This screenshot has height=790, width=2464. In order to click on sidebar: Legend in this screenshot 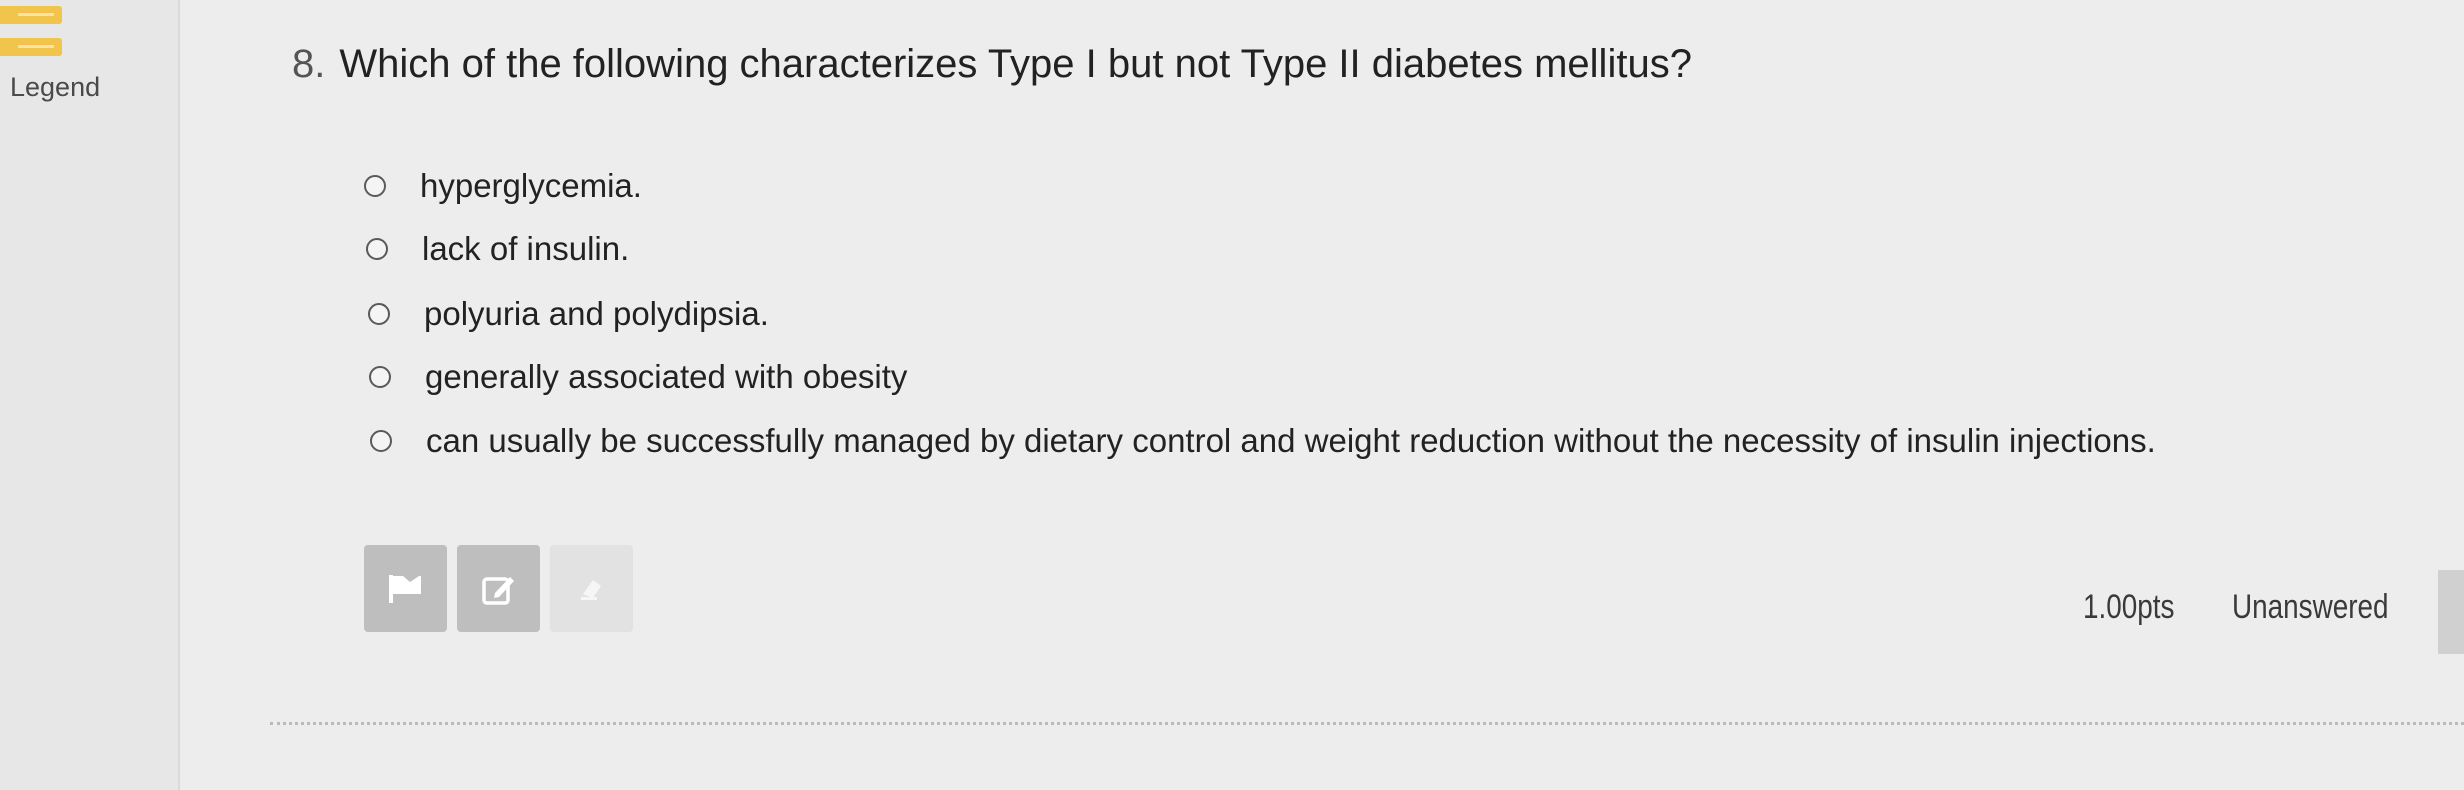, I will do `click(90, 395)`.